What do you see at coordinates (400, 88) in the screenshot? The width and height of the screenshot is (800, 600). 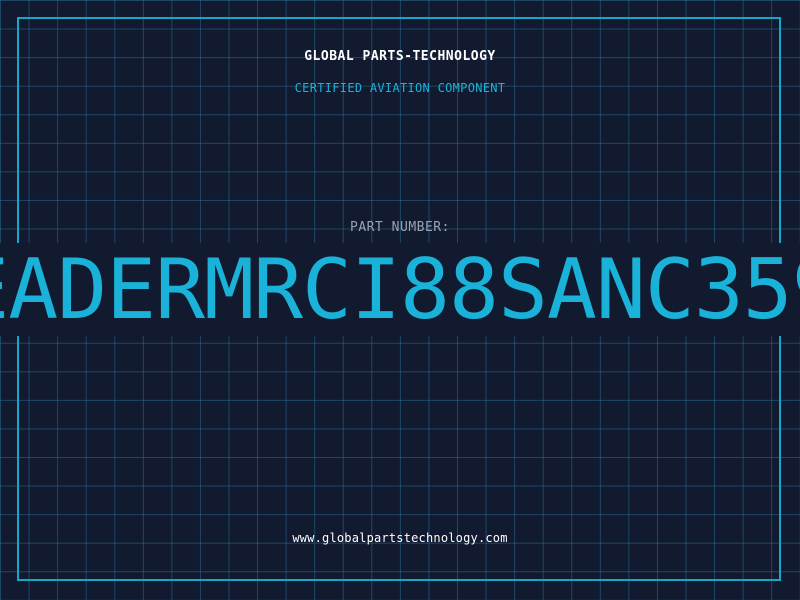 I see `certification-subtitle: CERTIFIED AVIATION COMPONENT` at bounding box center [400, 88].